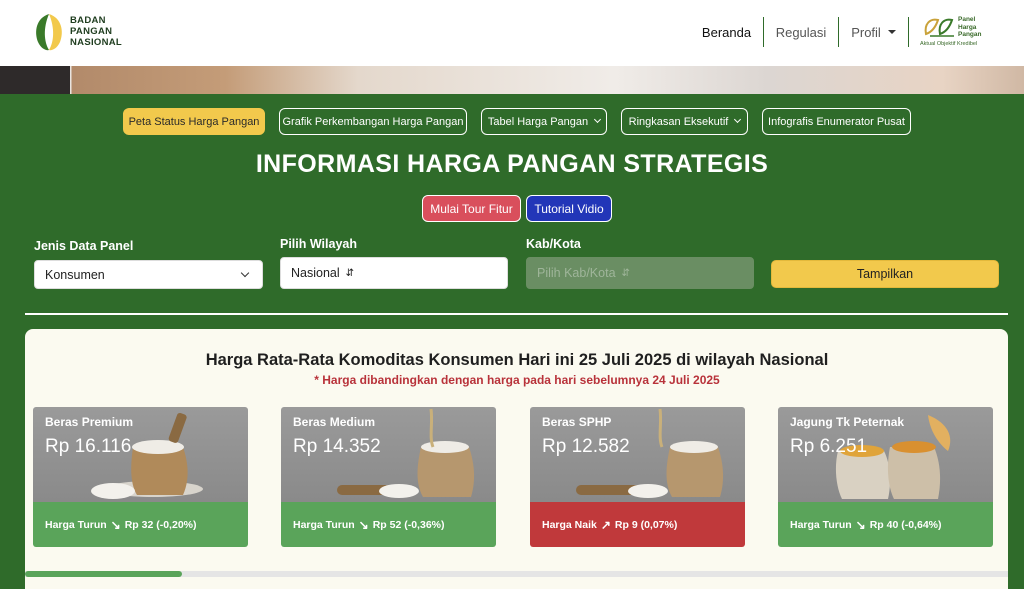  I want to click on tab-ringkasan-eksekutif: Ringkasan Eksekutif, so click(684, 121).